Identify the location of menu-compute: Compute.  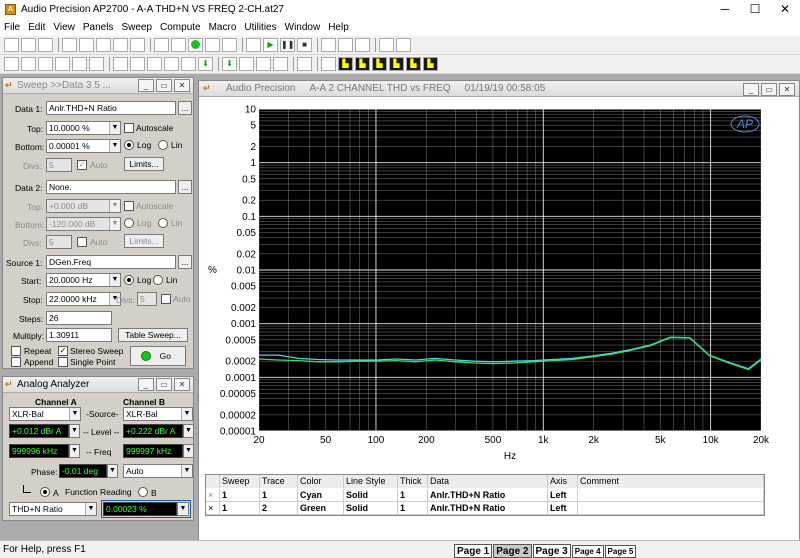
(180, 27).